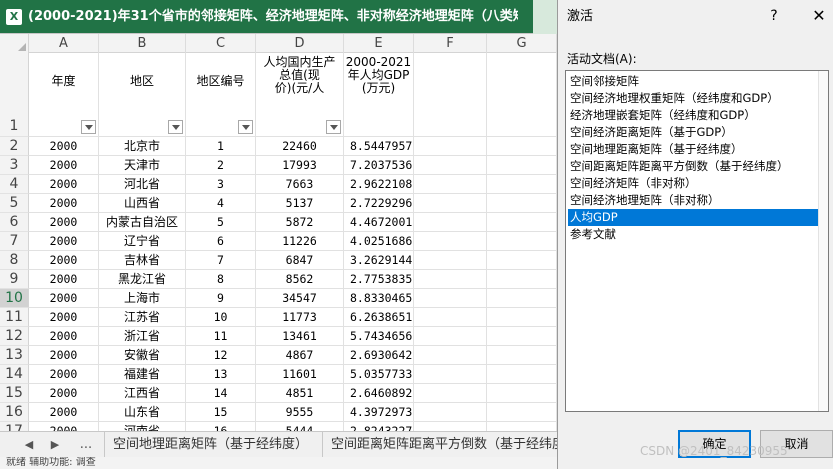 The image size is (833, 469). What do you see at coordinates (14, 241) in the screenshot?
I see `row-header: 7` at bounding box center [14, 241].